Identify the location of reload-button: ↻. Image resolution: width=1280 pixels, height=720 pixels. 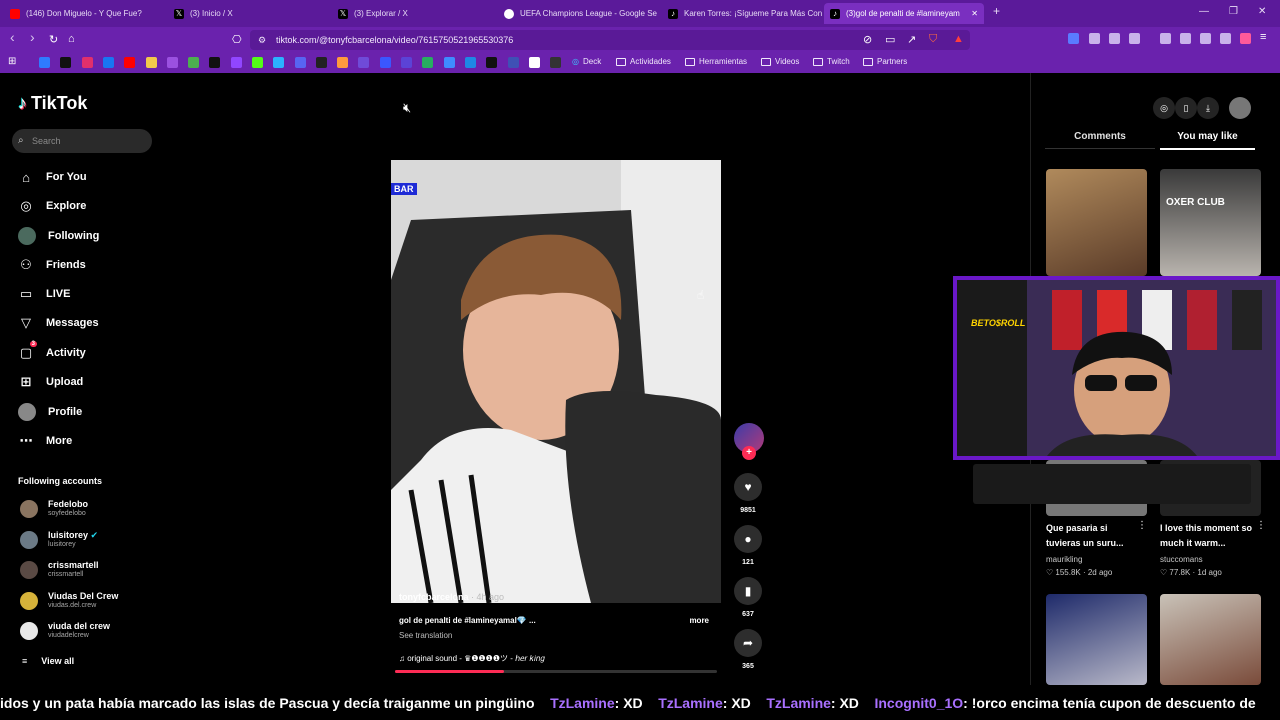
(53, 39).